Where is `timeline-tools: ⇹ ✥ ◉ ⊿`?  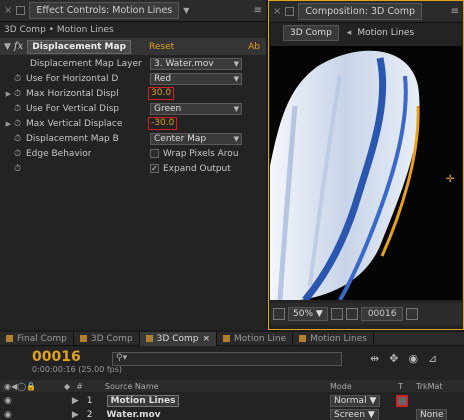 timeline-tools: ⇹ ✥ ◉ ⊿ is located at coordinates (403, 358).